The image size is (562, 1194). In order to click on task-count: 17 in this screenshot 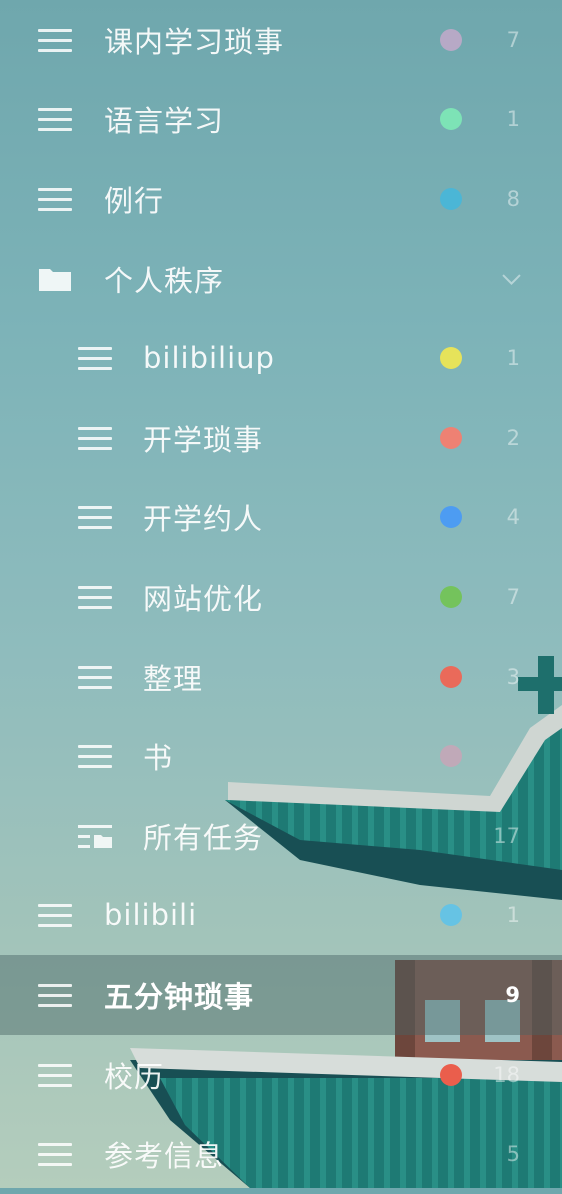, I will do `click(506, 835)`.